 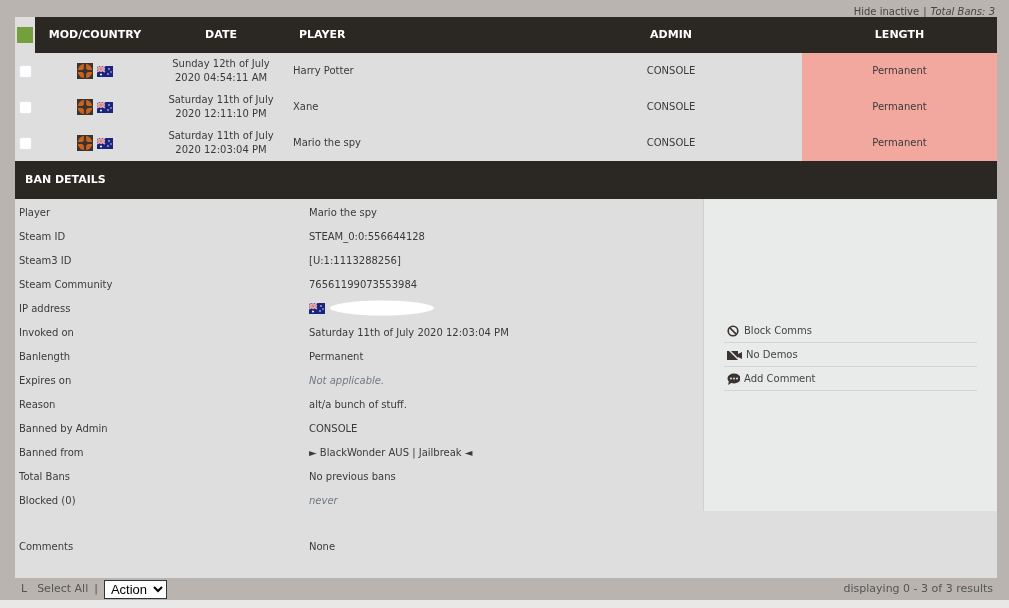 What do you see at coordinates (25, 35) in the screenshot?
I see `select-all-toggle` at bounding box center [25, 35].